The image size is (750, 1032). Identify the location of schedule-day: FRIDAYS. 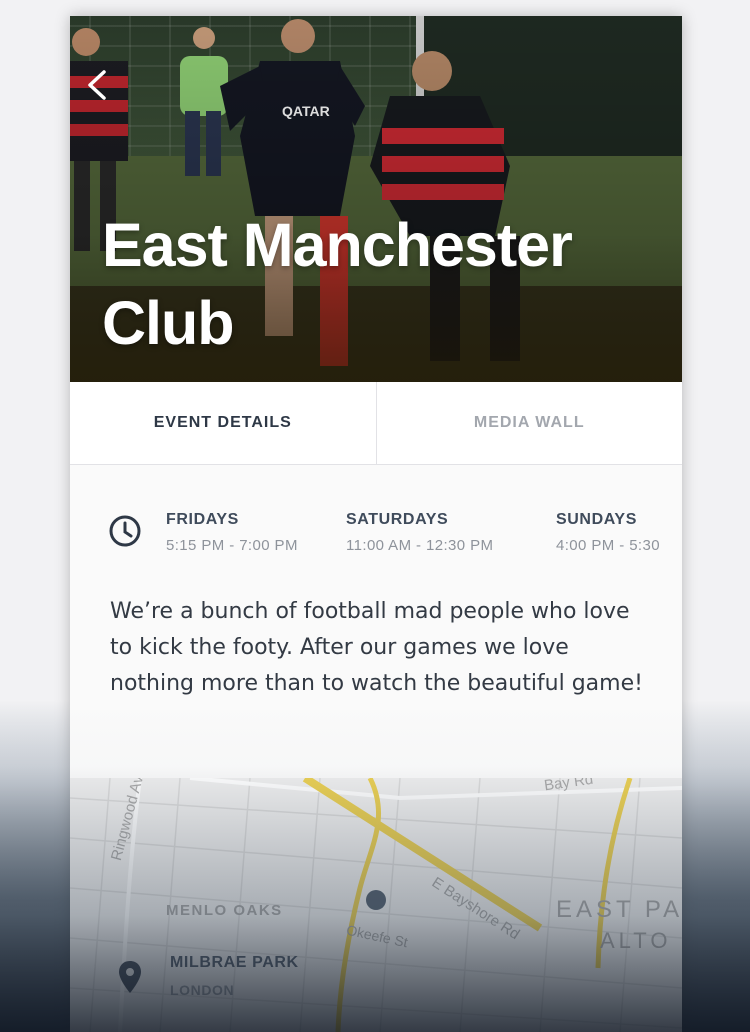
(202, 519).